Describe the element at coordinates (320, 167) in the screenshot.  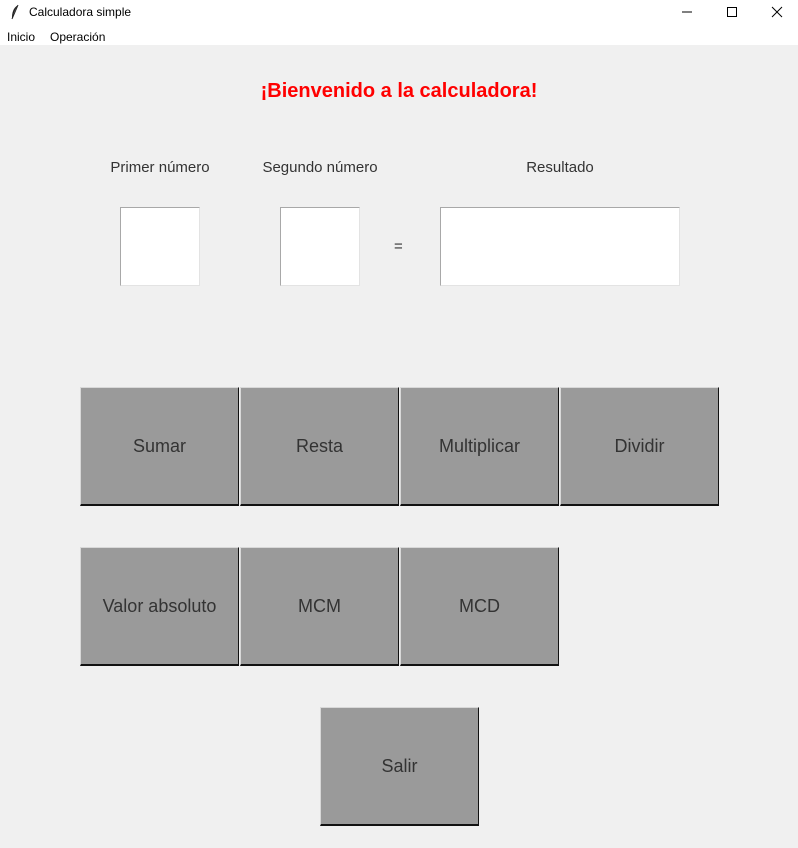
I see `second-number-label: Segundo número` at that location.